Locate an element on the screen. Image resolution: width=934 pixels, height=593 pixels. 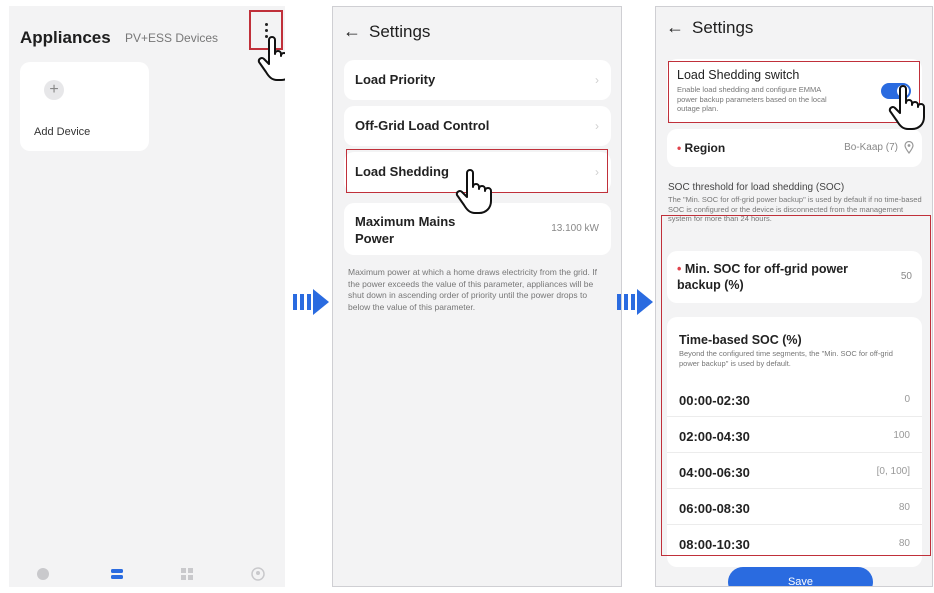
home-icon is located at coordinates (43, 574).